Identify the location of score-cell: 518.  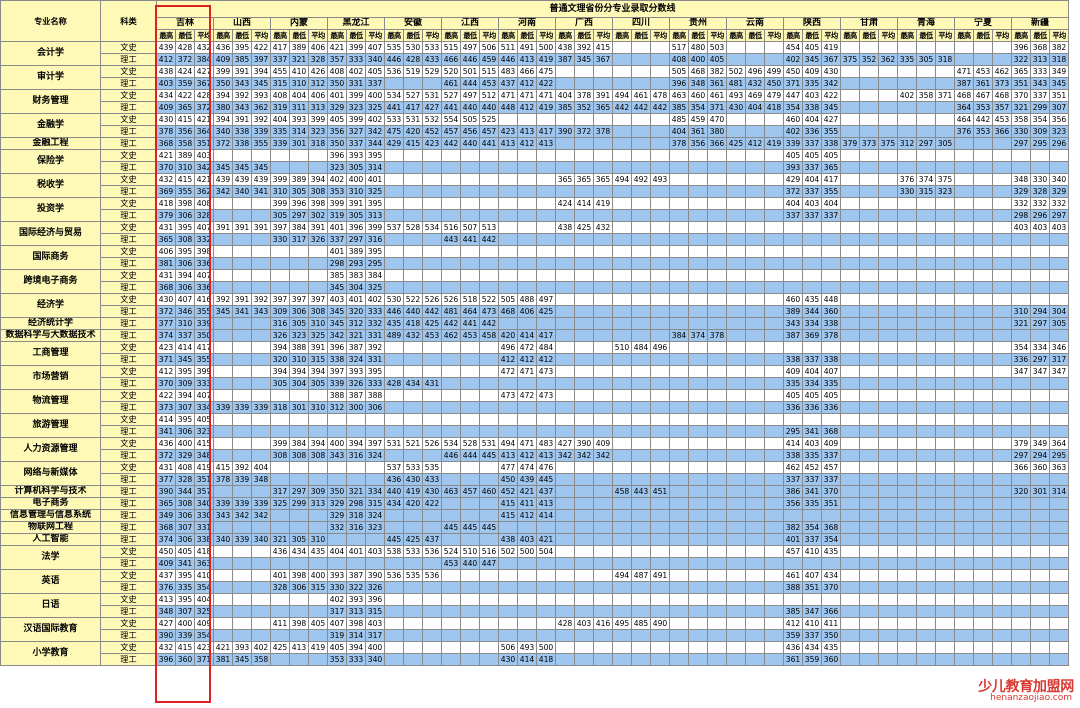
(470, 299).